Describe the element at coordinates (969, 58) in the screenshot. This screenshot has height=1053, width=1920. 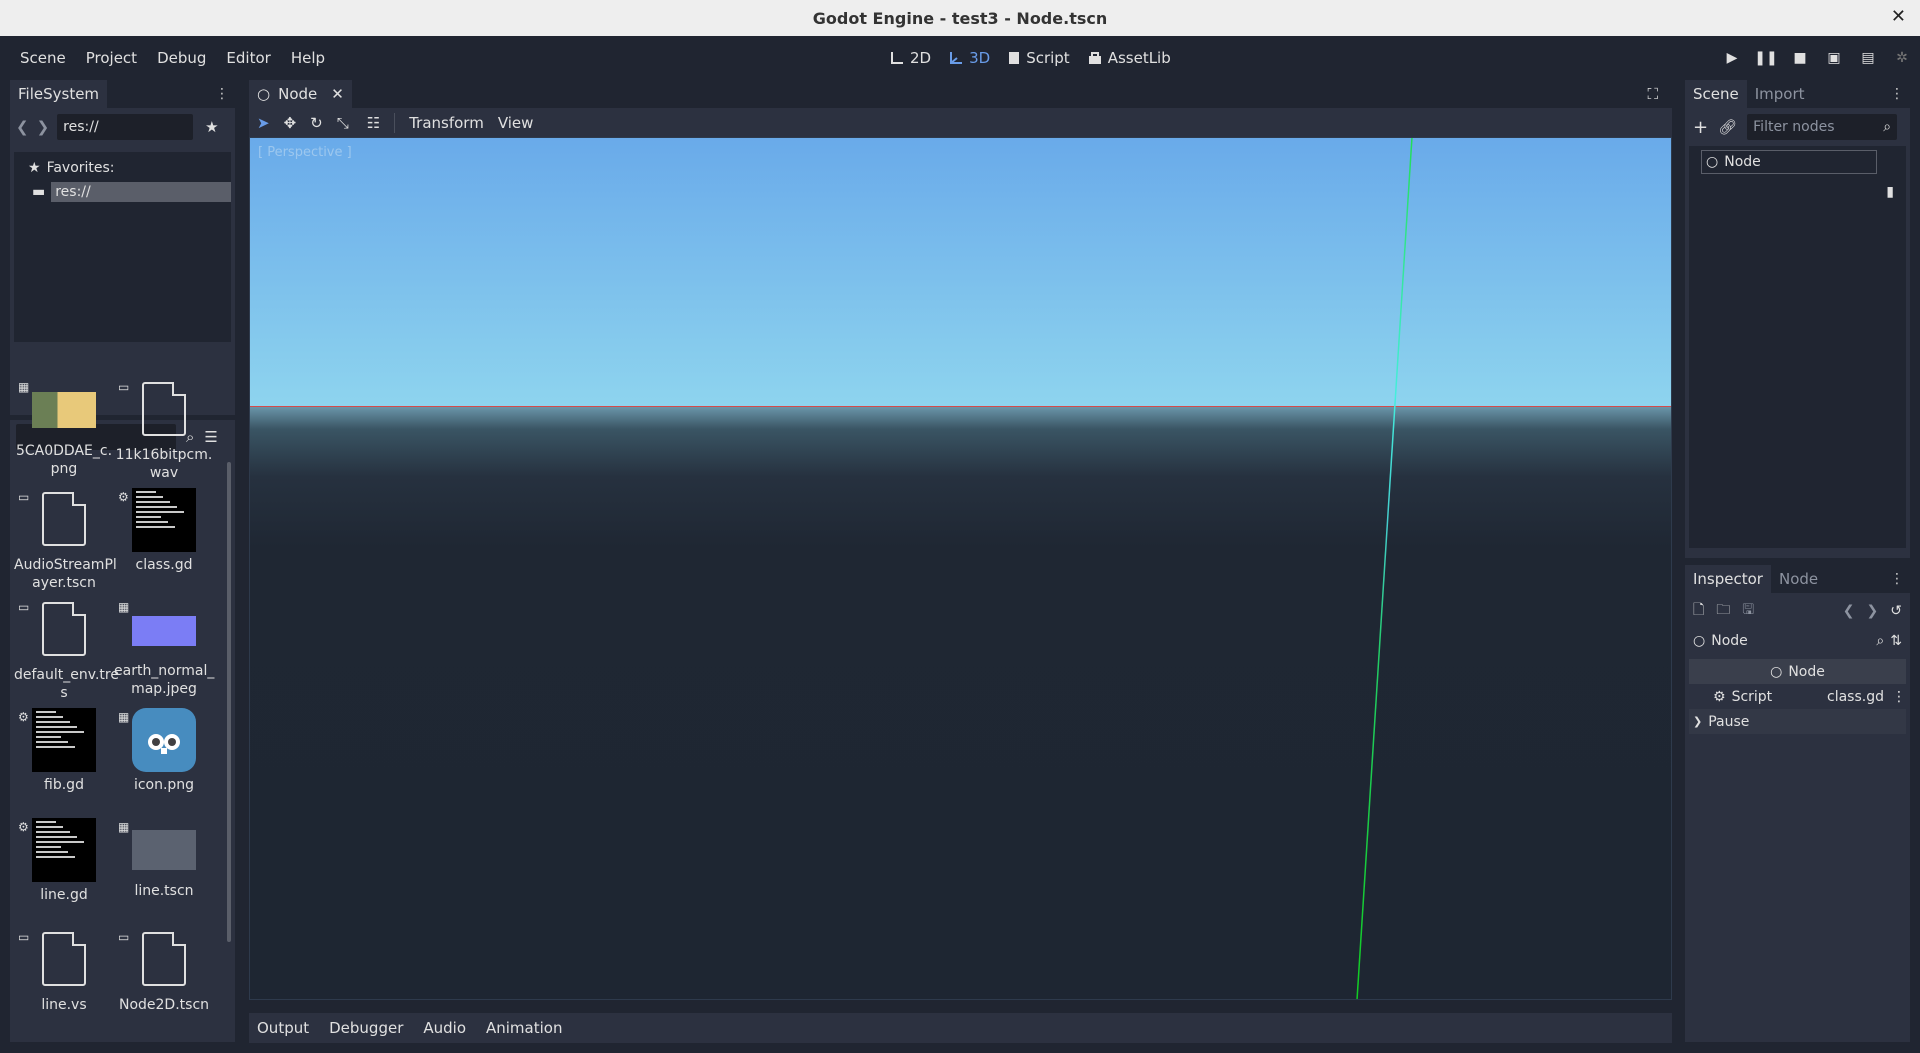
I see `workspace-3d-button: 3D` at that location.